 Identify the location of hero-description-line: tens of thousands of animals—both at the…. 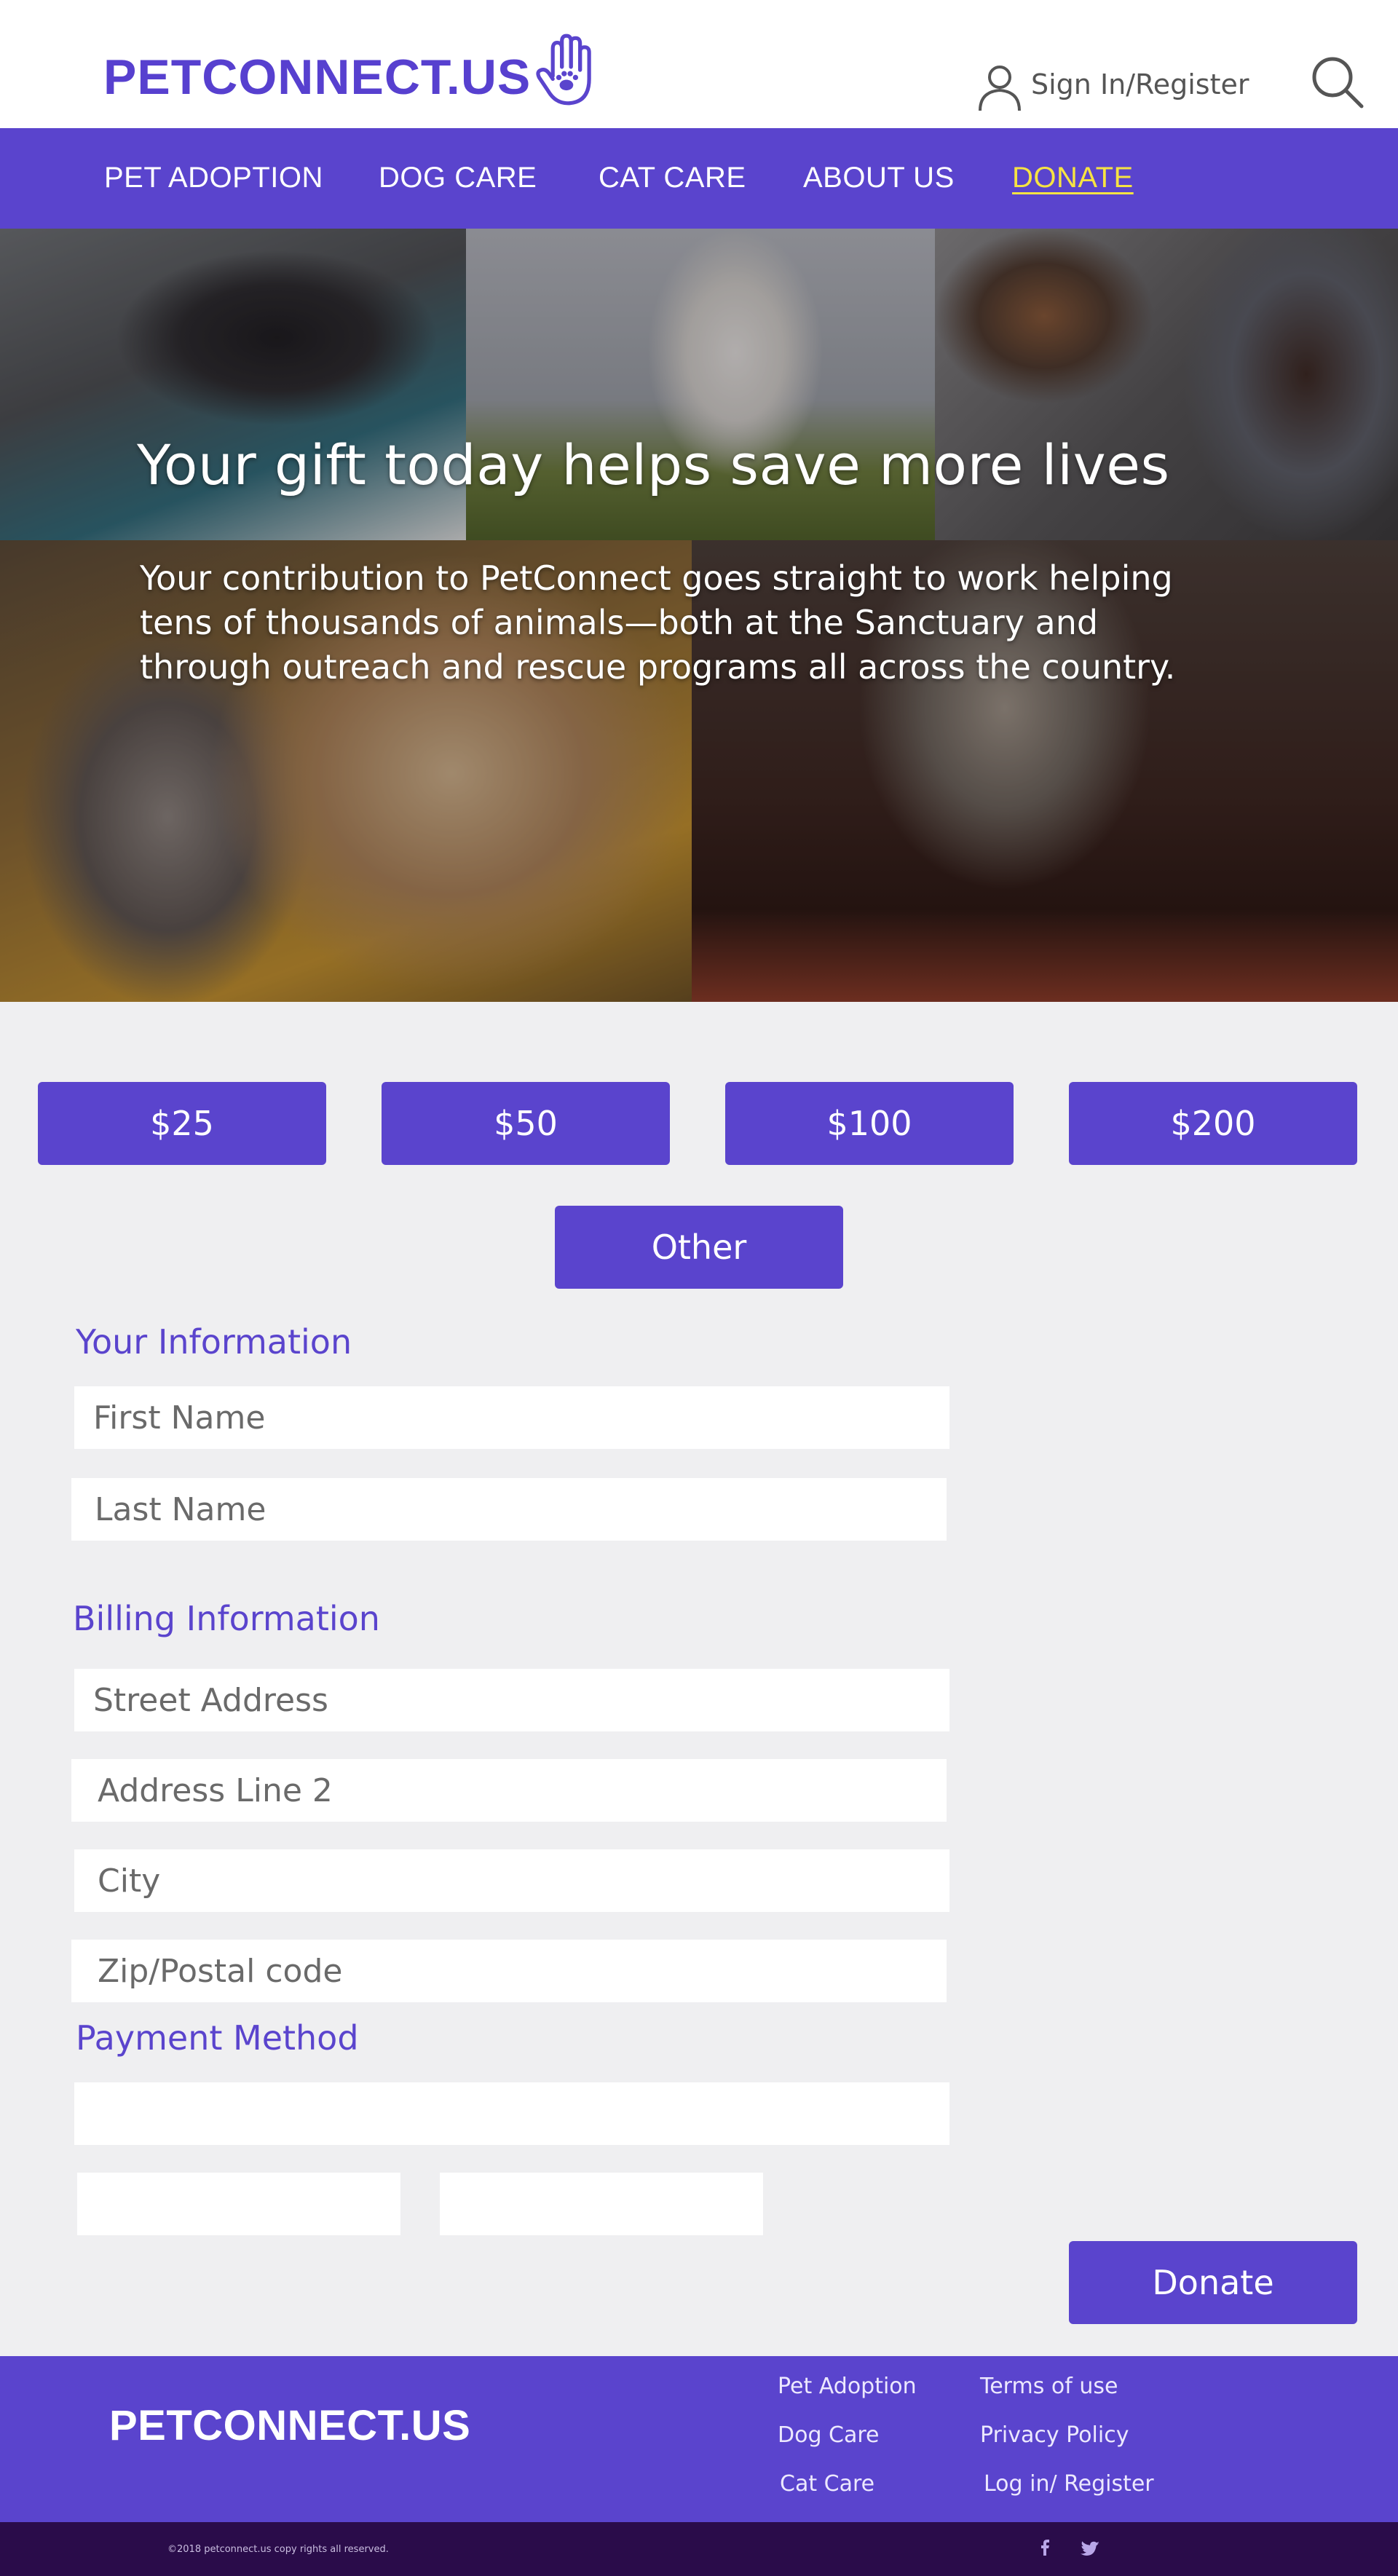
(619, 622).